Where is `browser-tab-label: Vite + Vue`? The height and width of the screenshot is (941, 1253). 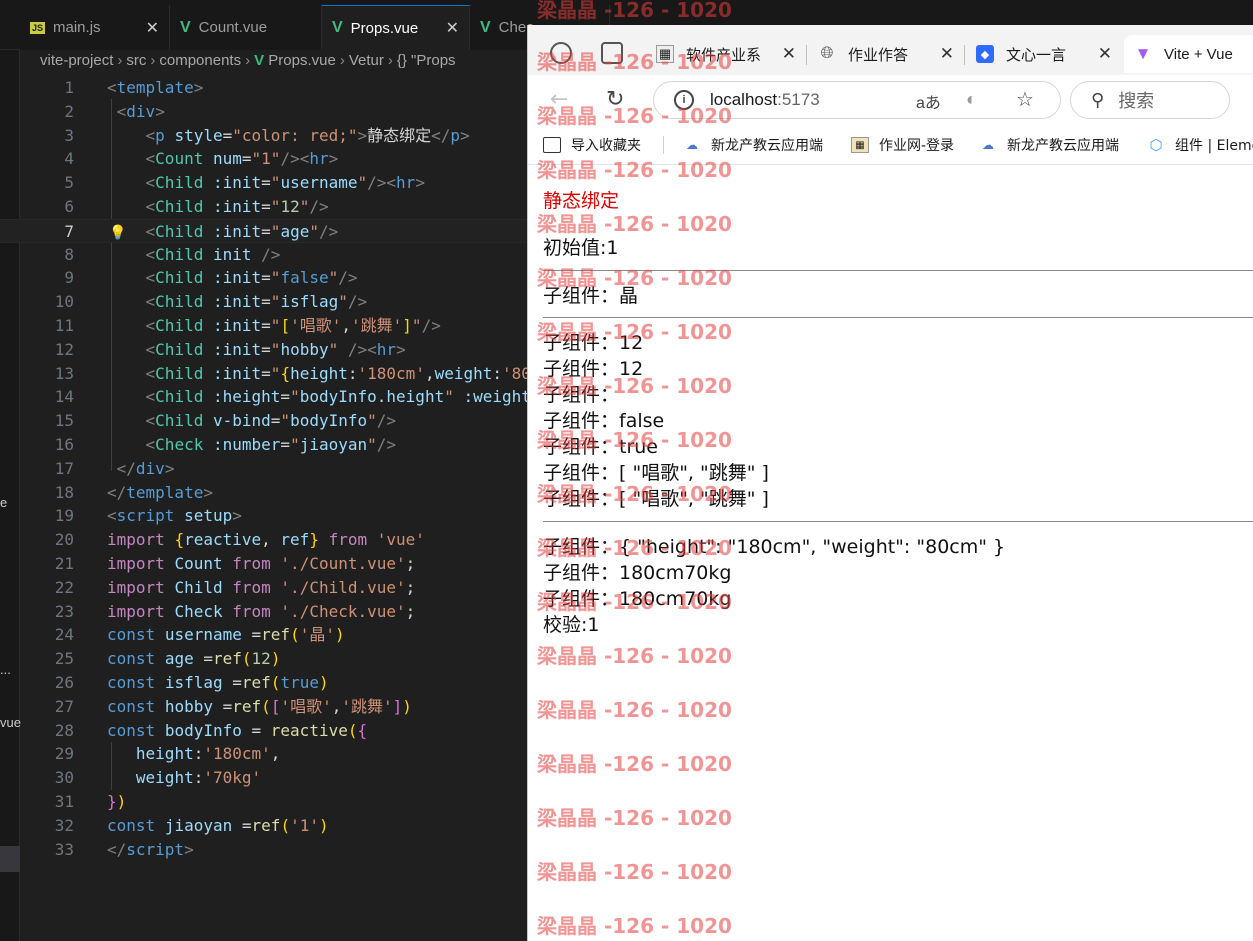 browser-tab-label: Vite + Vue is located at coordinates (1198, 54).